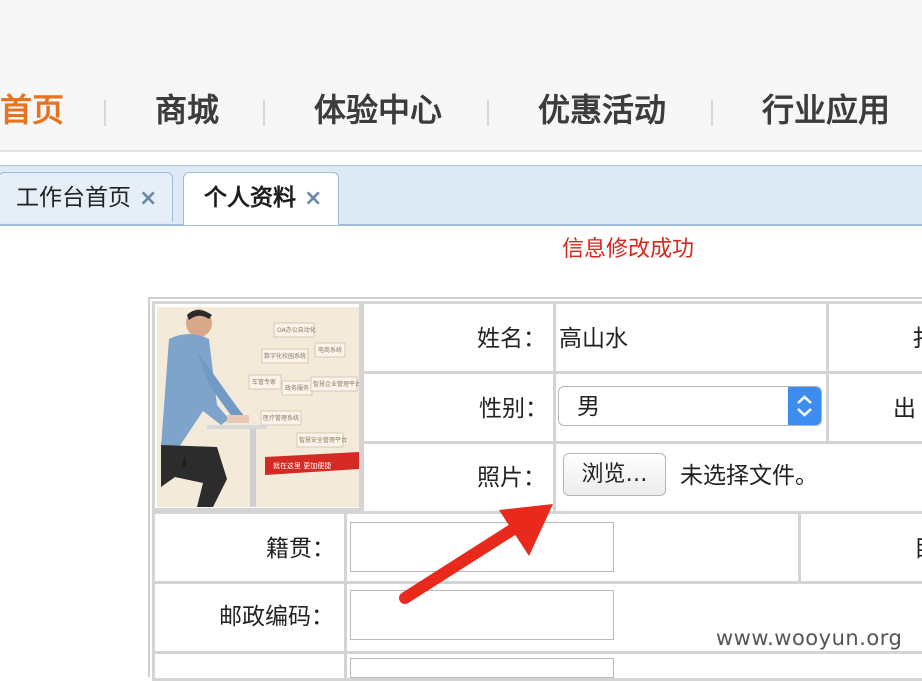 Image resolution: width=922 pixels, height=681 pixels. Describe the element at coordinates (281, 418) in the screenshot. I see `svg-text: 医疗管理系统` at that location.